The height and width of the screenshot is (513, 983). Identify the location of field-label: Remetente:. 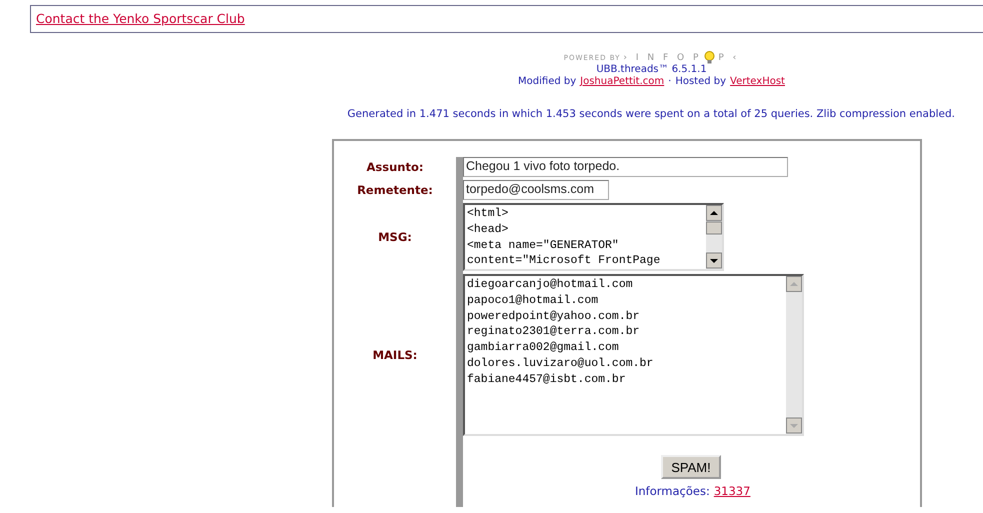
(395, 190).